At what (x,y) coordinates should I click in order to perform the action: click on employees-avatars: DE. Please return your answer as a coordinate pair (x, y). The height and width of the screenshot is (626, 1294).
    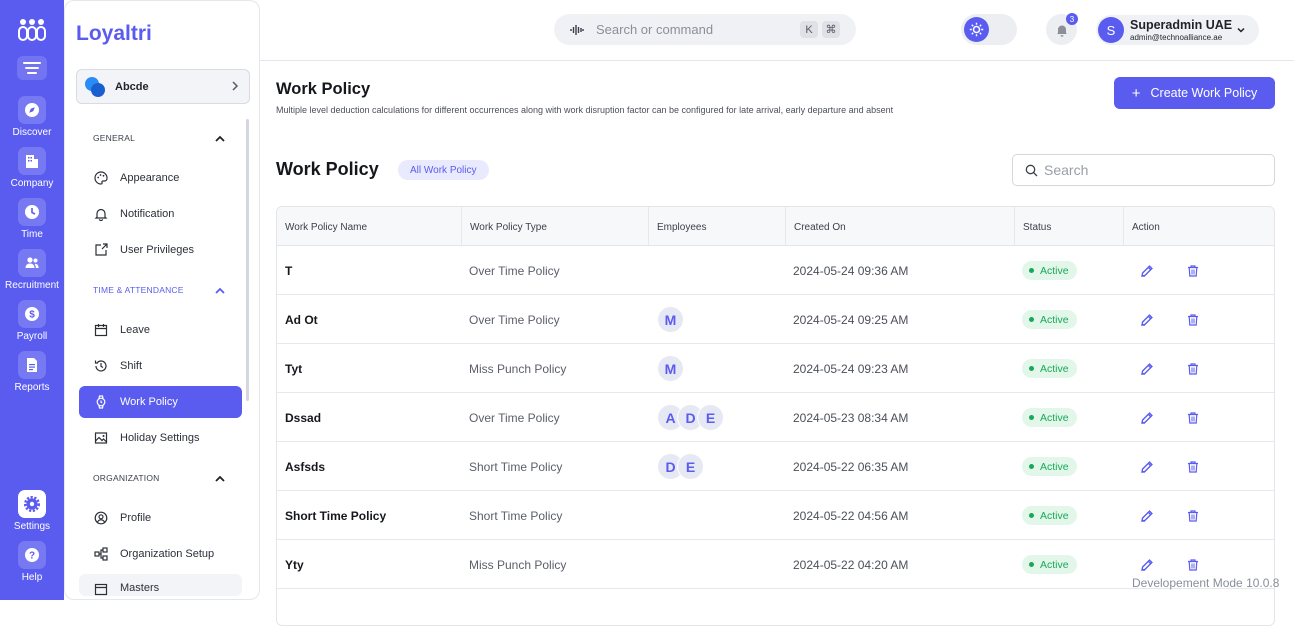
    Looking at the image, I should click on (680, 466).